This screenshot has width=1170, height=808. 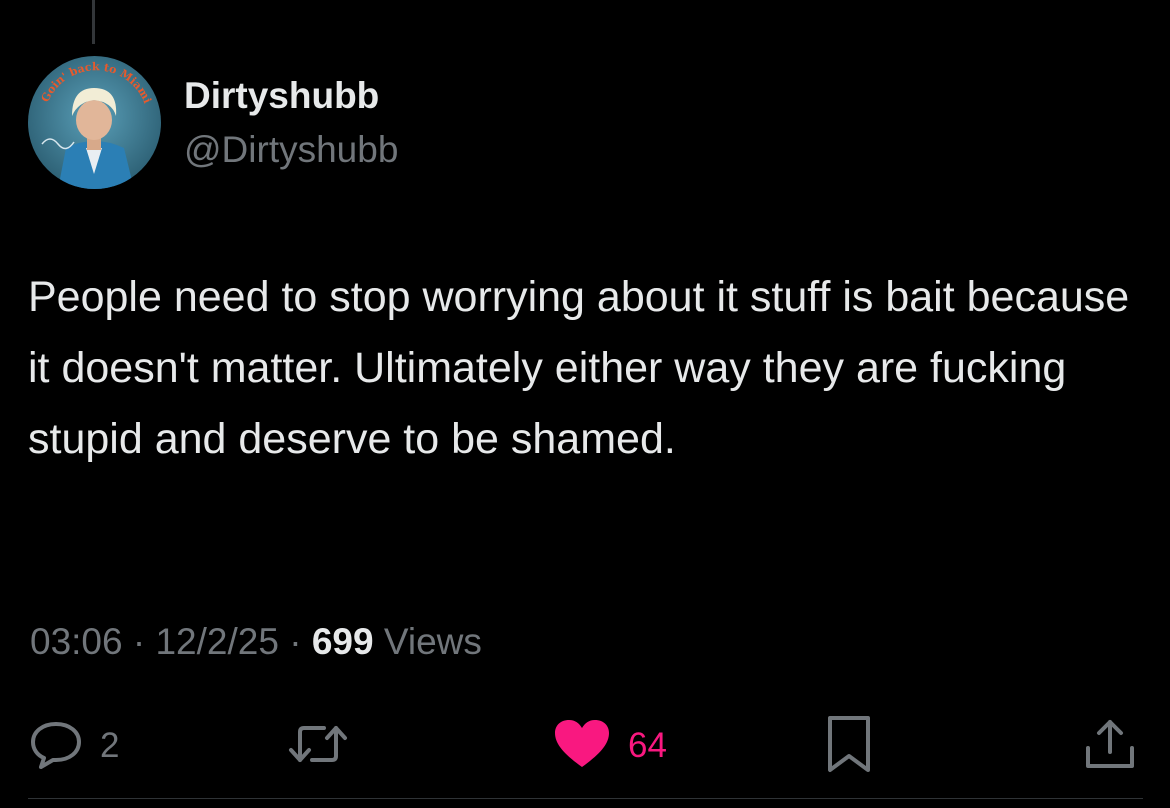 What do you see at coordinates (94, 122) in the screenshot?
I see `avatar: Goin' back to Miami` at bounding box center [94, 122].